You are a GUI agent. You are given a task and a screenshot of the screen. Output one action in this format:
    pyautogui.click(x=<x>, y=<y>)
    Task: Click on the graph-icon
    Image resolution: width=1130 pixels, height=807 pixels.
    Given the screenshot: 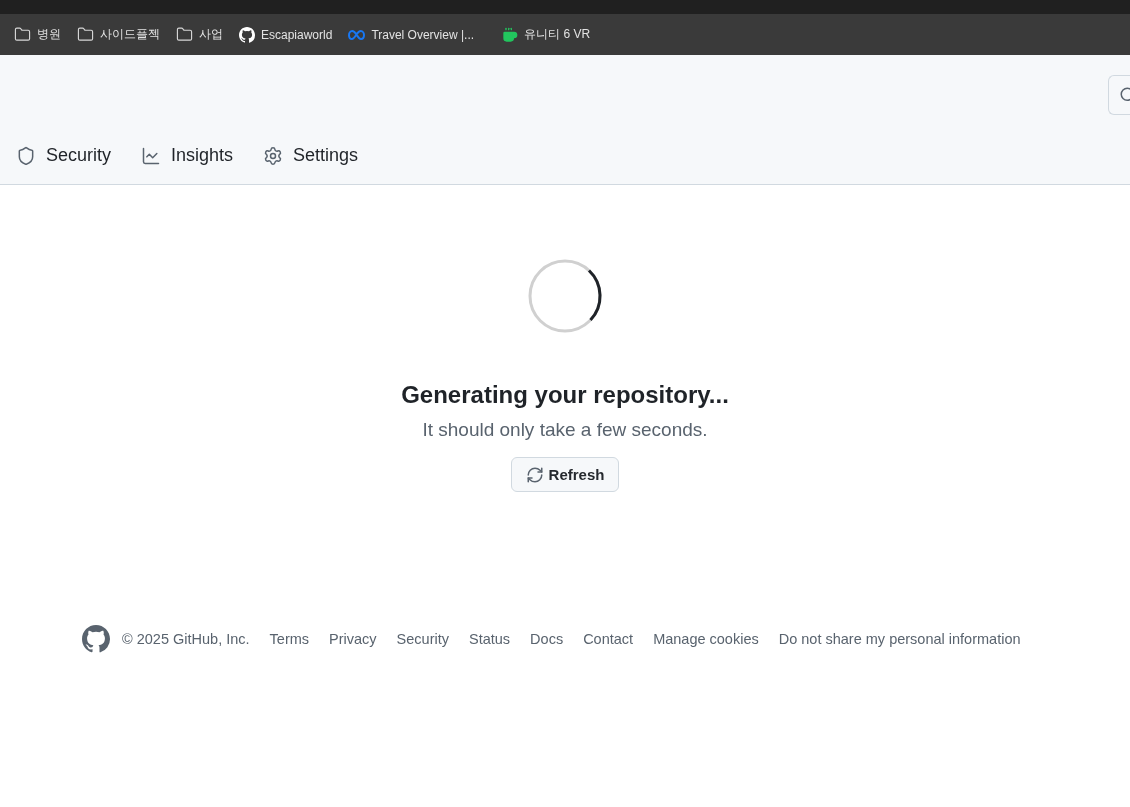 What is the action you would take?
    pyautogui.click(x=151, y=155)
    